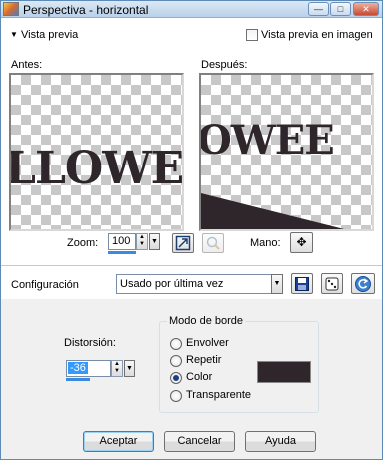  Describe the element at coordinates (122, 252) in the screenshot. I see `zoom-slider-bar` at that location.